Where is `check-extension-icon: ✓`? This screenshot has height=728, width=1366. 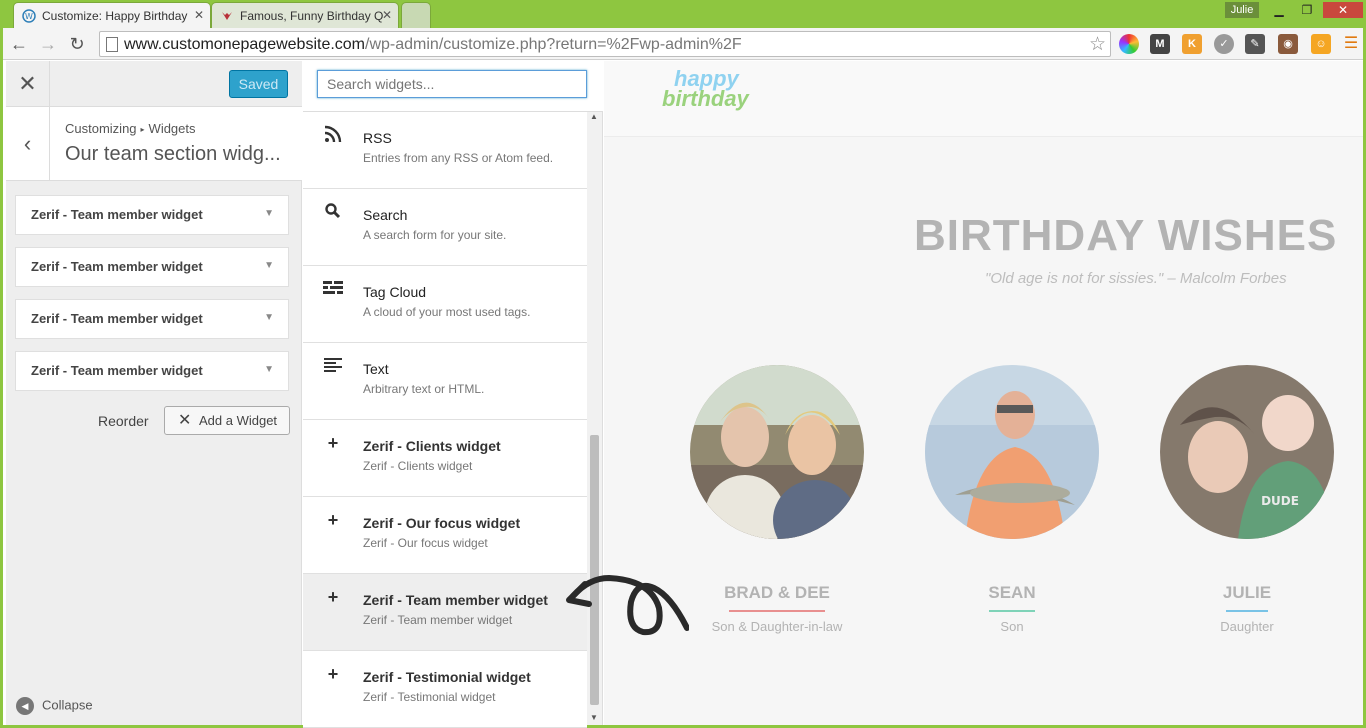
check-extension-icon: ✓ is located at coordinates (1224, 44).